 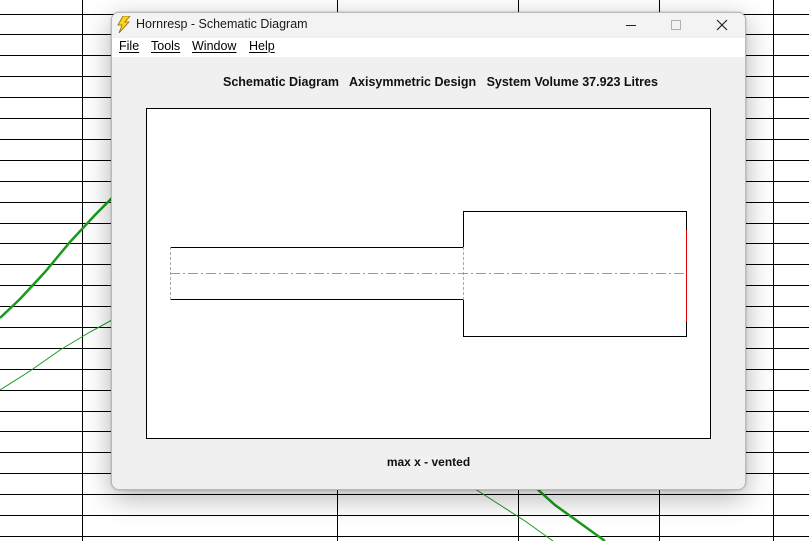 What do you see at coordinates (428, 47) in the screenshot?
I see `menu-bar: File Tools Window Help` at bounding box center [428, 47].